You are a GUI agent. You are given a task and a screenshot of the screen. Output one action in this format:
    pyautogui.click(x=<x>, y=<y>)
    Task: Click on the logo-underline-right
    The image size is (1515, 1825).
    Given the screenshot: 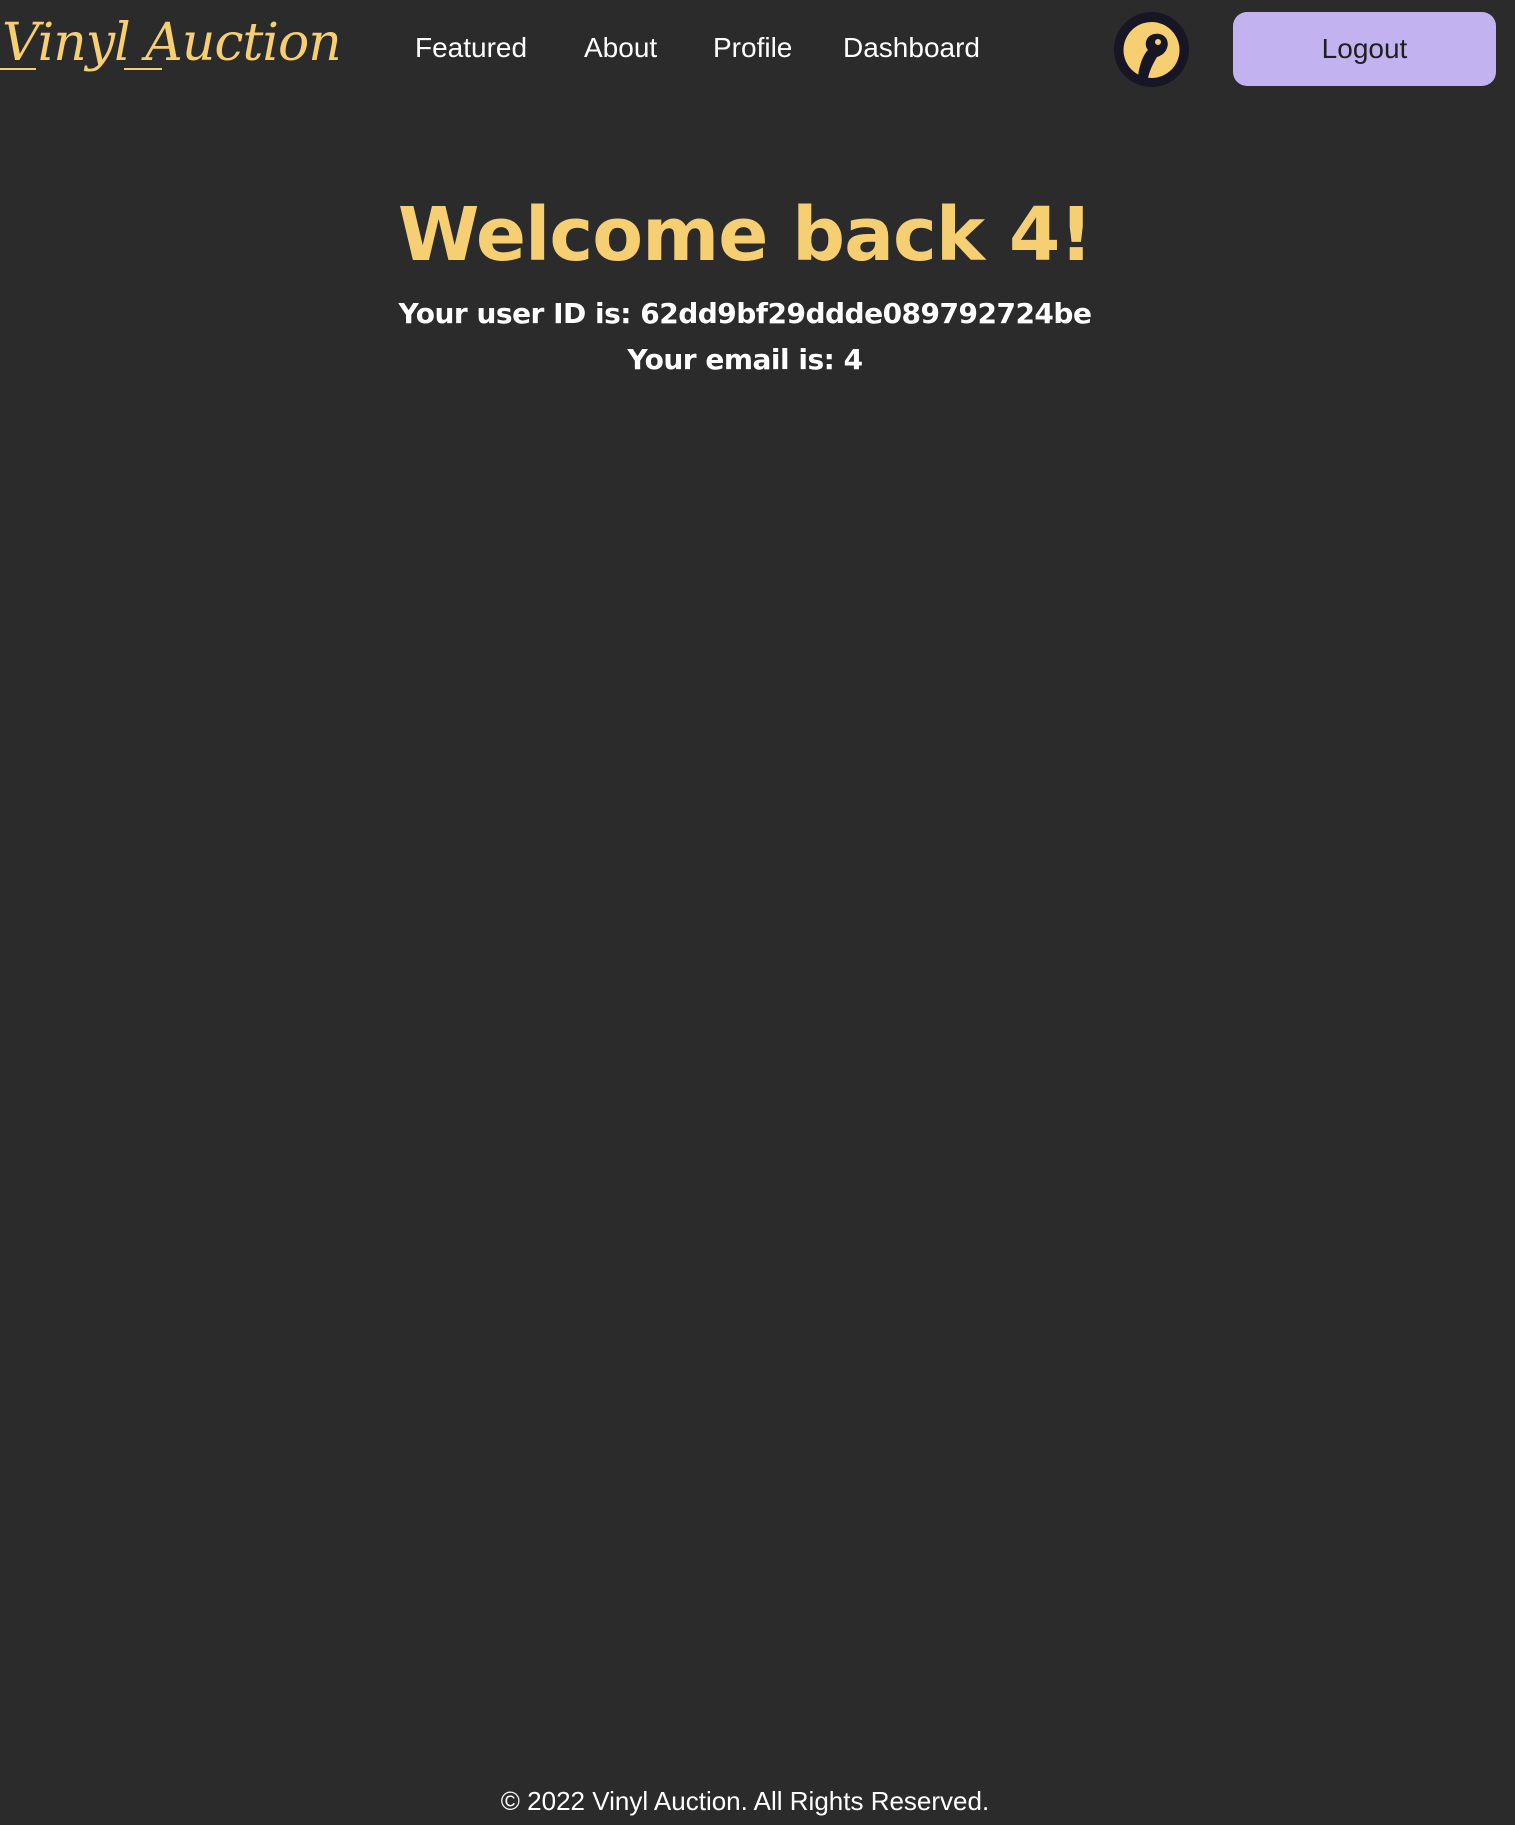 What is the action you would take?
    pyautogui.click(x=143, y=69)
    